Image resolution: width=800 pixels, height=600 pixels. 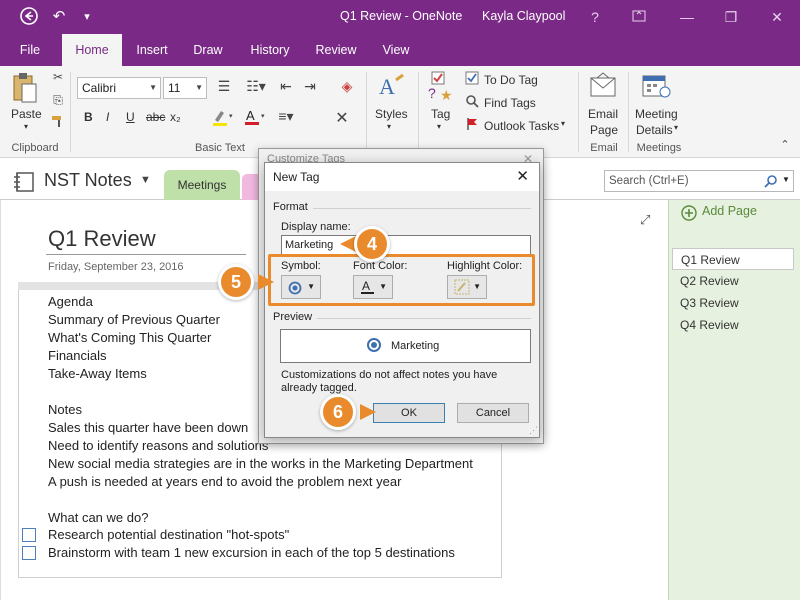 I want to click on tab-review: Review, so click(x=336, y=50).